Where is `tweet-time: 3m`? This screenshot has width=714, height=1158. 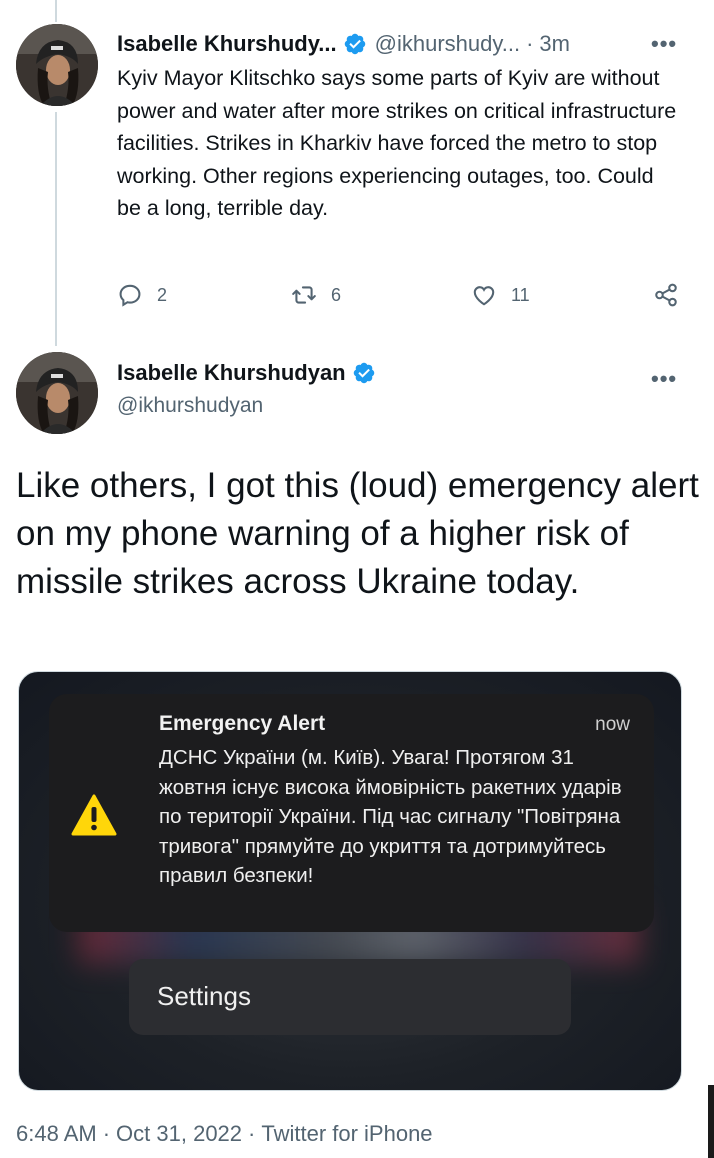
tweet-time: 3m is located at coordinates (554, 44).